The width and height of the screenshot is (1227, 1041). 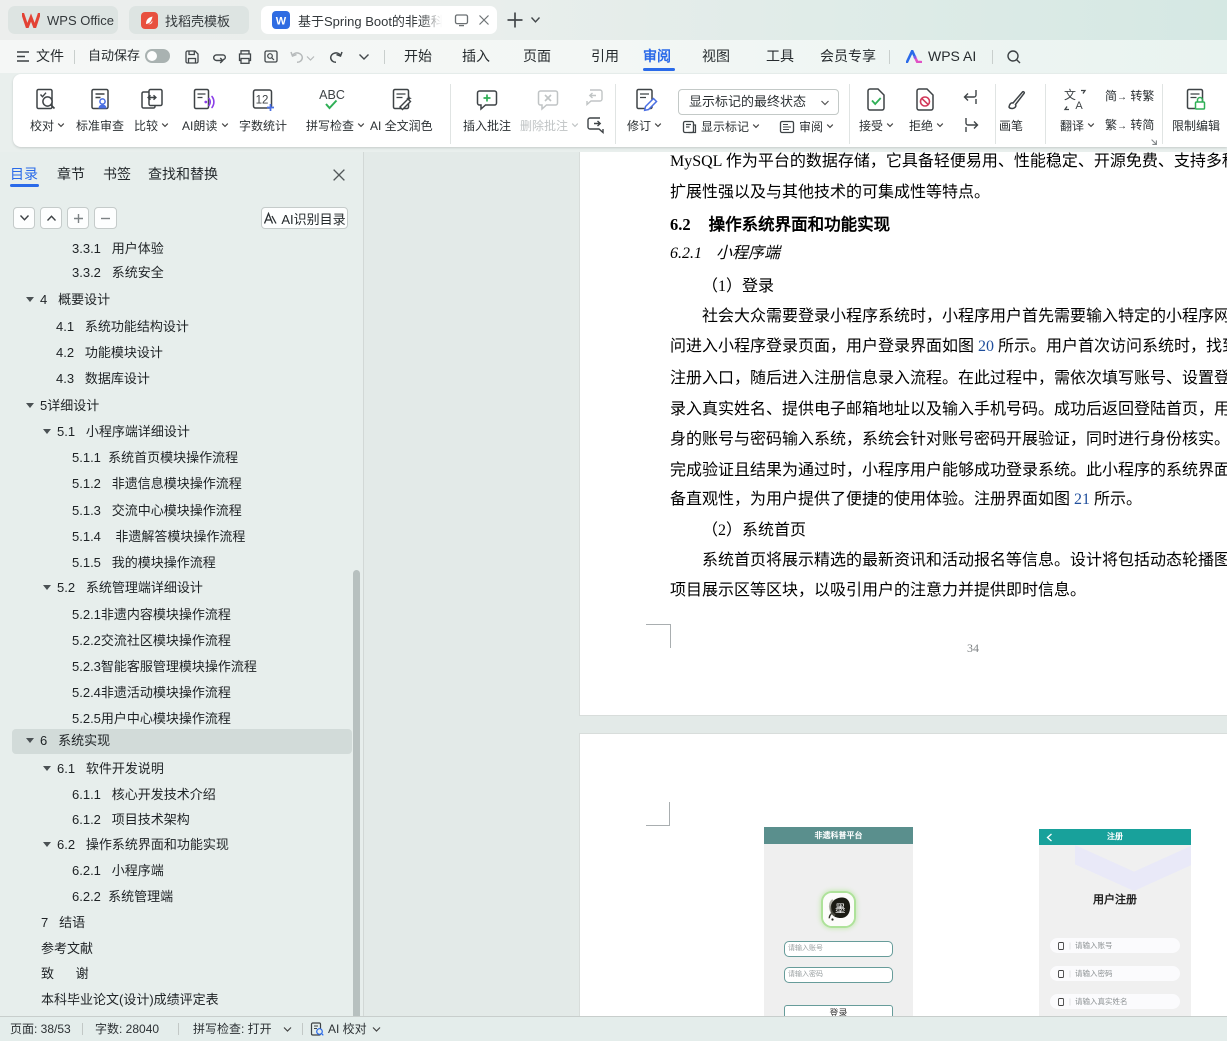 I want to click on svg-text: ABC, so click(x=332, y=95).